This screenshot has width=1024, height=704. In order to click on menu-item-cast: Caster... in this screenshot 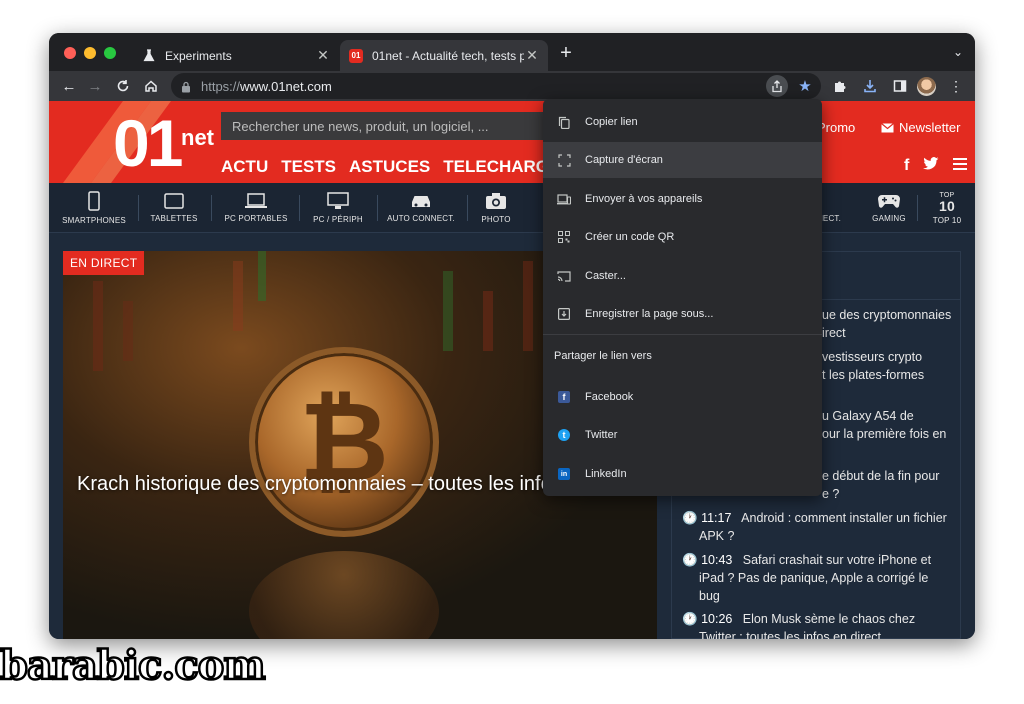, I will do `click(682, 276)`.